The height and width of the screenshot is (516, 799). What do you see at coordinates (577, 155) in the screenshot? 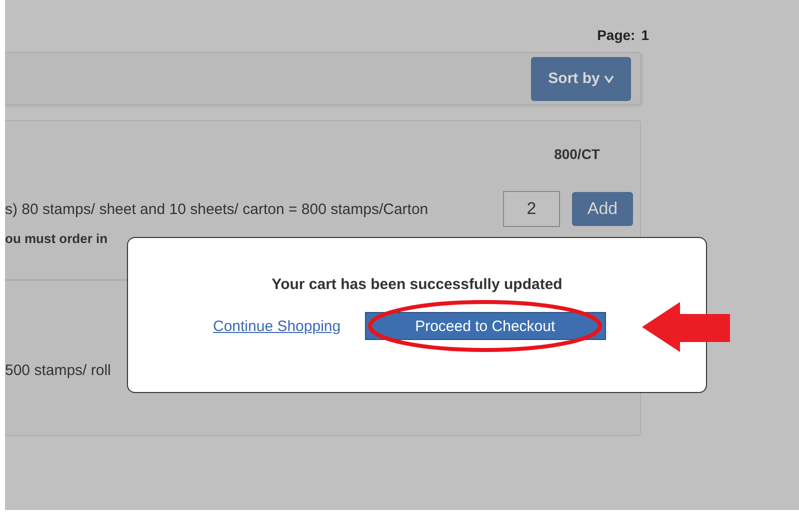
I see `unit-label: 800/CT` at bounding box center [577, 155].